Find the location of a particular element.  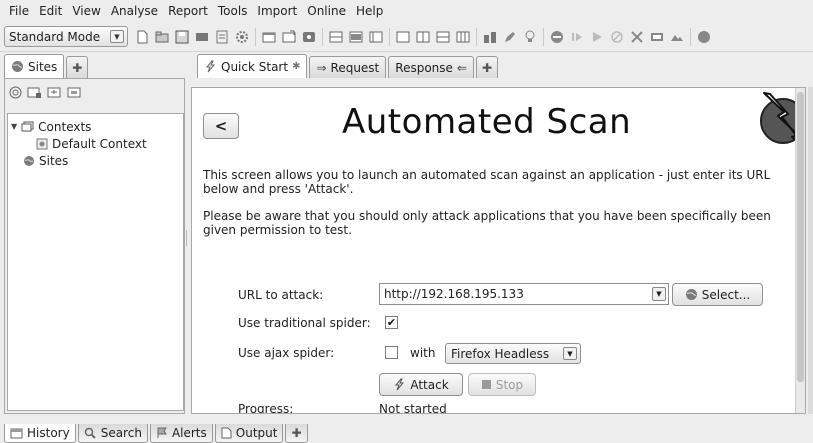

options-gear-icon is located at coordinates (242, 37).